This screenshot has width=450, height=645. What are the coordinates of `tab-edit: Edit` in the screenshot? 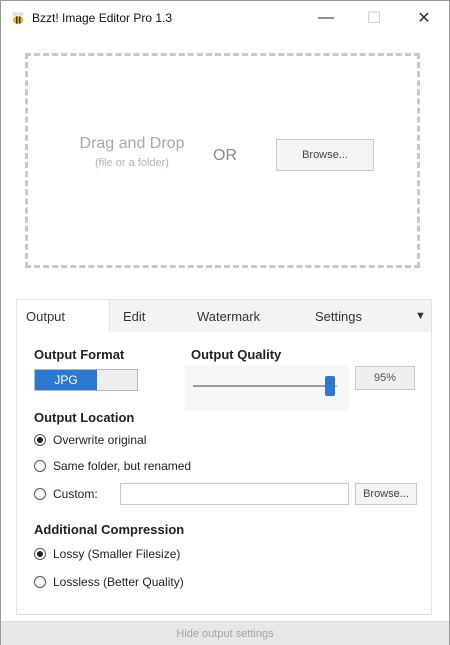 It's located at (134, 316).